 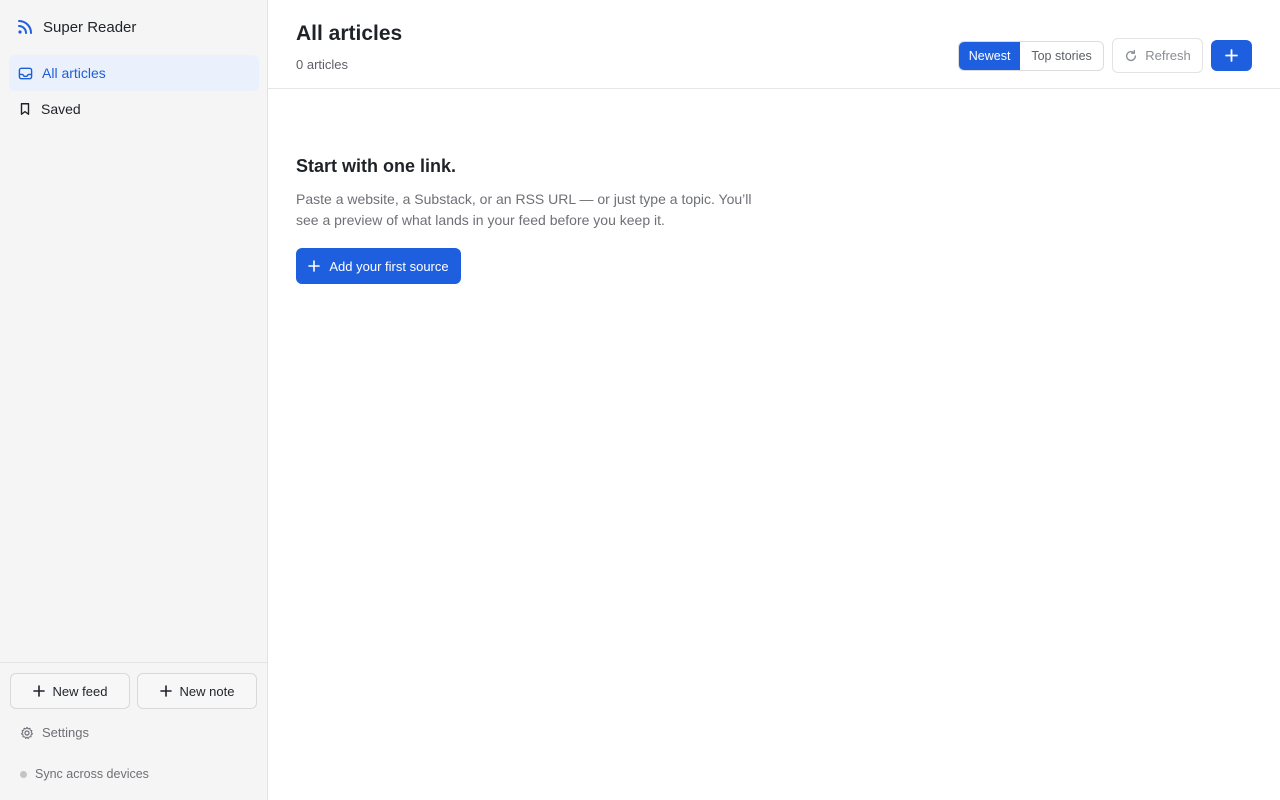 What do you see at coordinates (134, 109) in the screenshot?
I see `sidebar-item-saved: Saved` at bounding box center [134, 109].